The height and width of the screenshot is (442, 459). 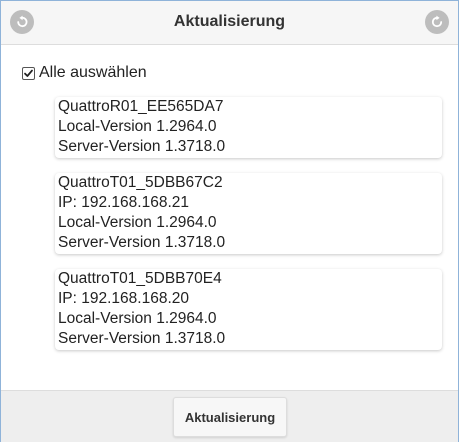 I want to click on header-bar: Aktualisierung, so click(x=229, y=23).